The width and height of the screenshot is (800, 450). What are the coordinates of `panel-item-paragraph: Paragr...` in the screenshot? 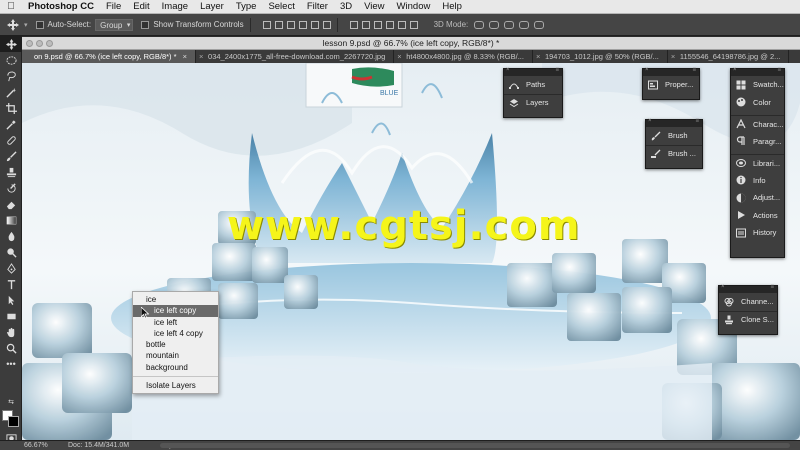 It's located at (757, 142).